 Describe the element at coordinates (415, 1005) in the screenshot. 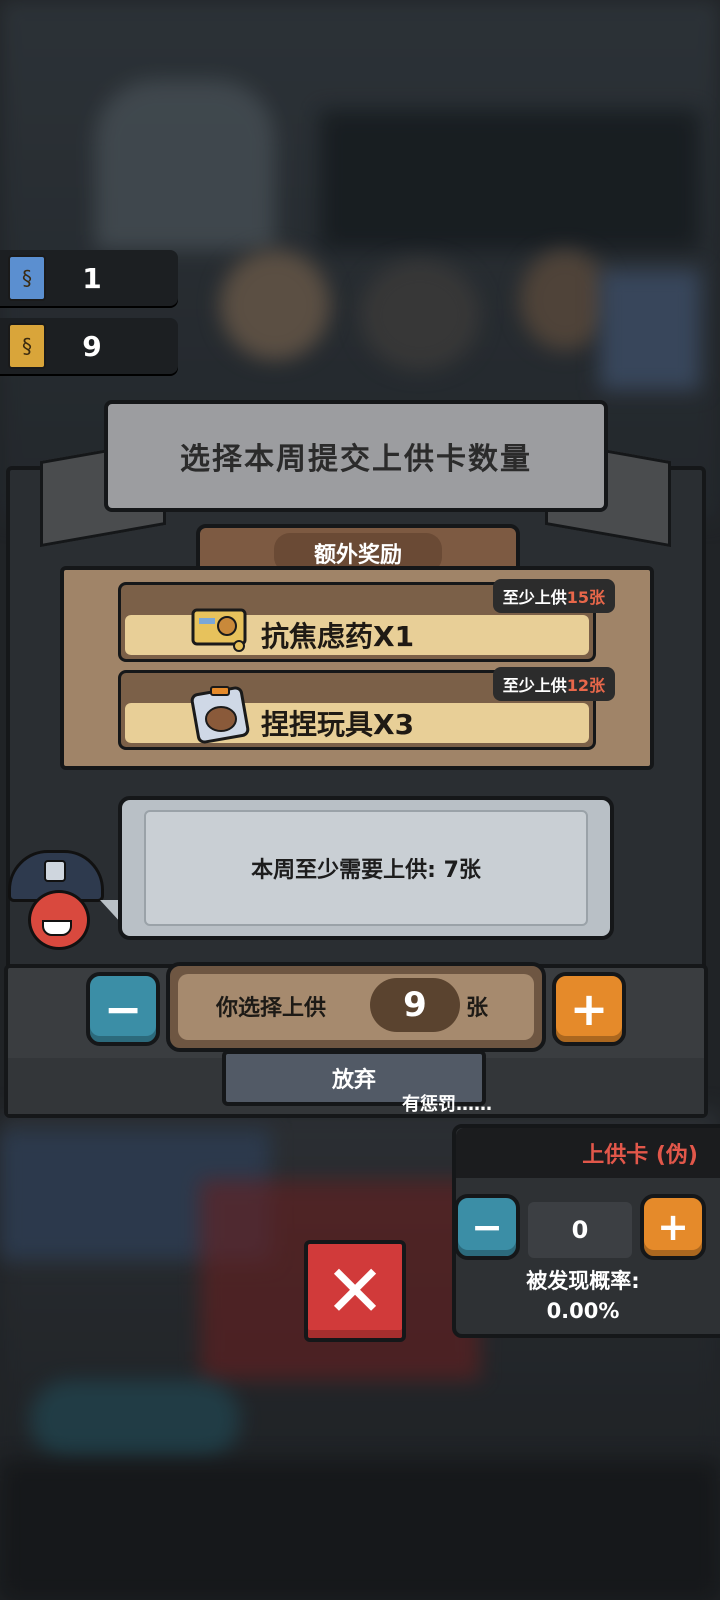

I see `tribute-count-value: 9` at that location.